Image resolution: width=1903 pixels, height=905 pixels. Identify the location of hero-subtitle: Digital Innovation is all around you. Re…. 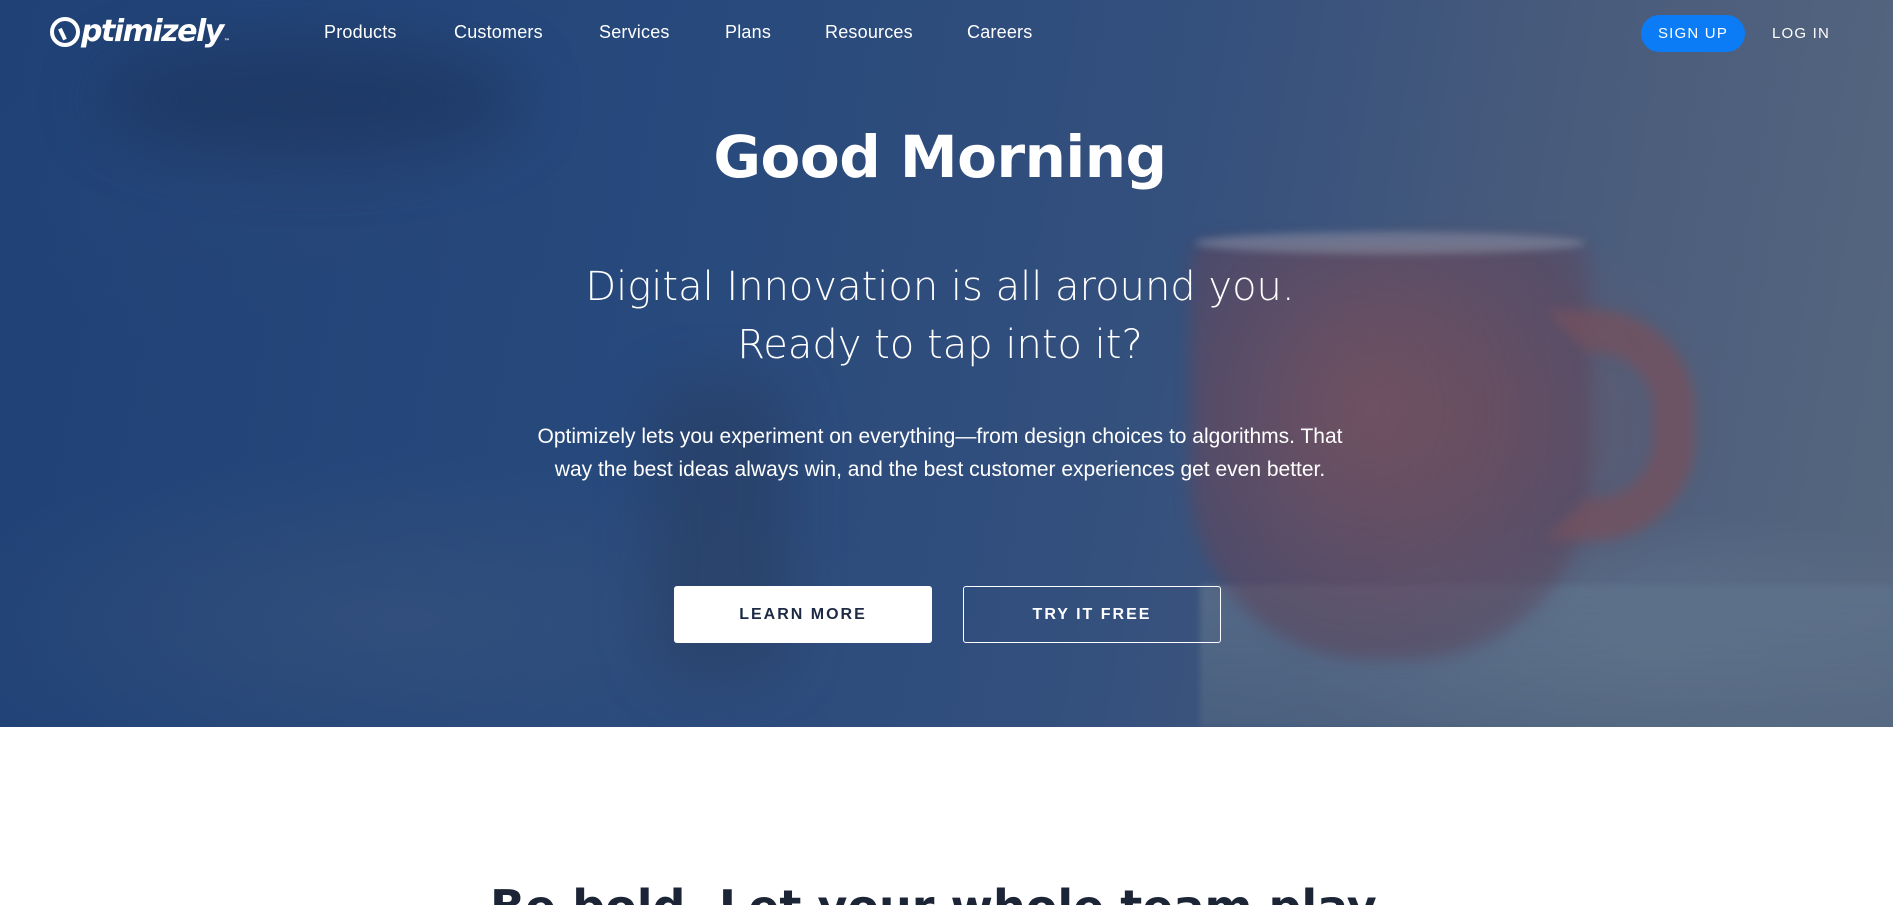
(940, 316).